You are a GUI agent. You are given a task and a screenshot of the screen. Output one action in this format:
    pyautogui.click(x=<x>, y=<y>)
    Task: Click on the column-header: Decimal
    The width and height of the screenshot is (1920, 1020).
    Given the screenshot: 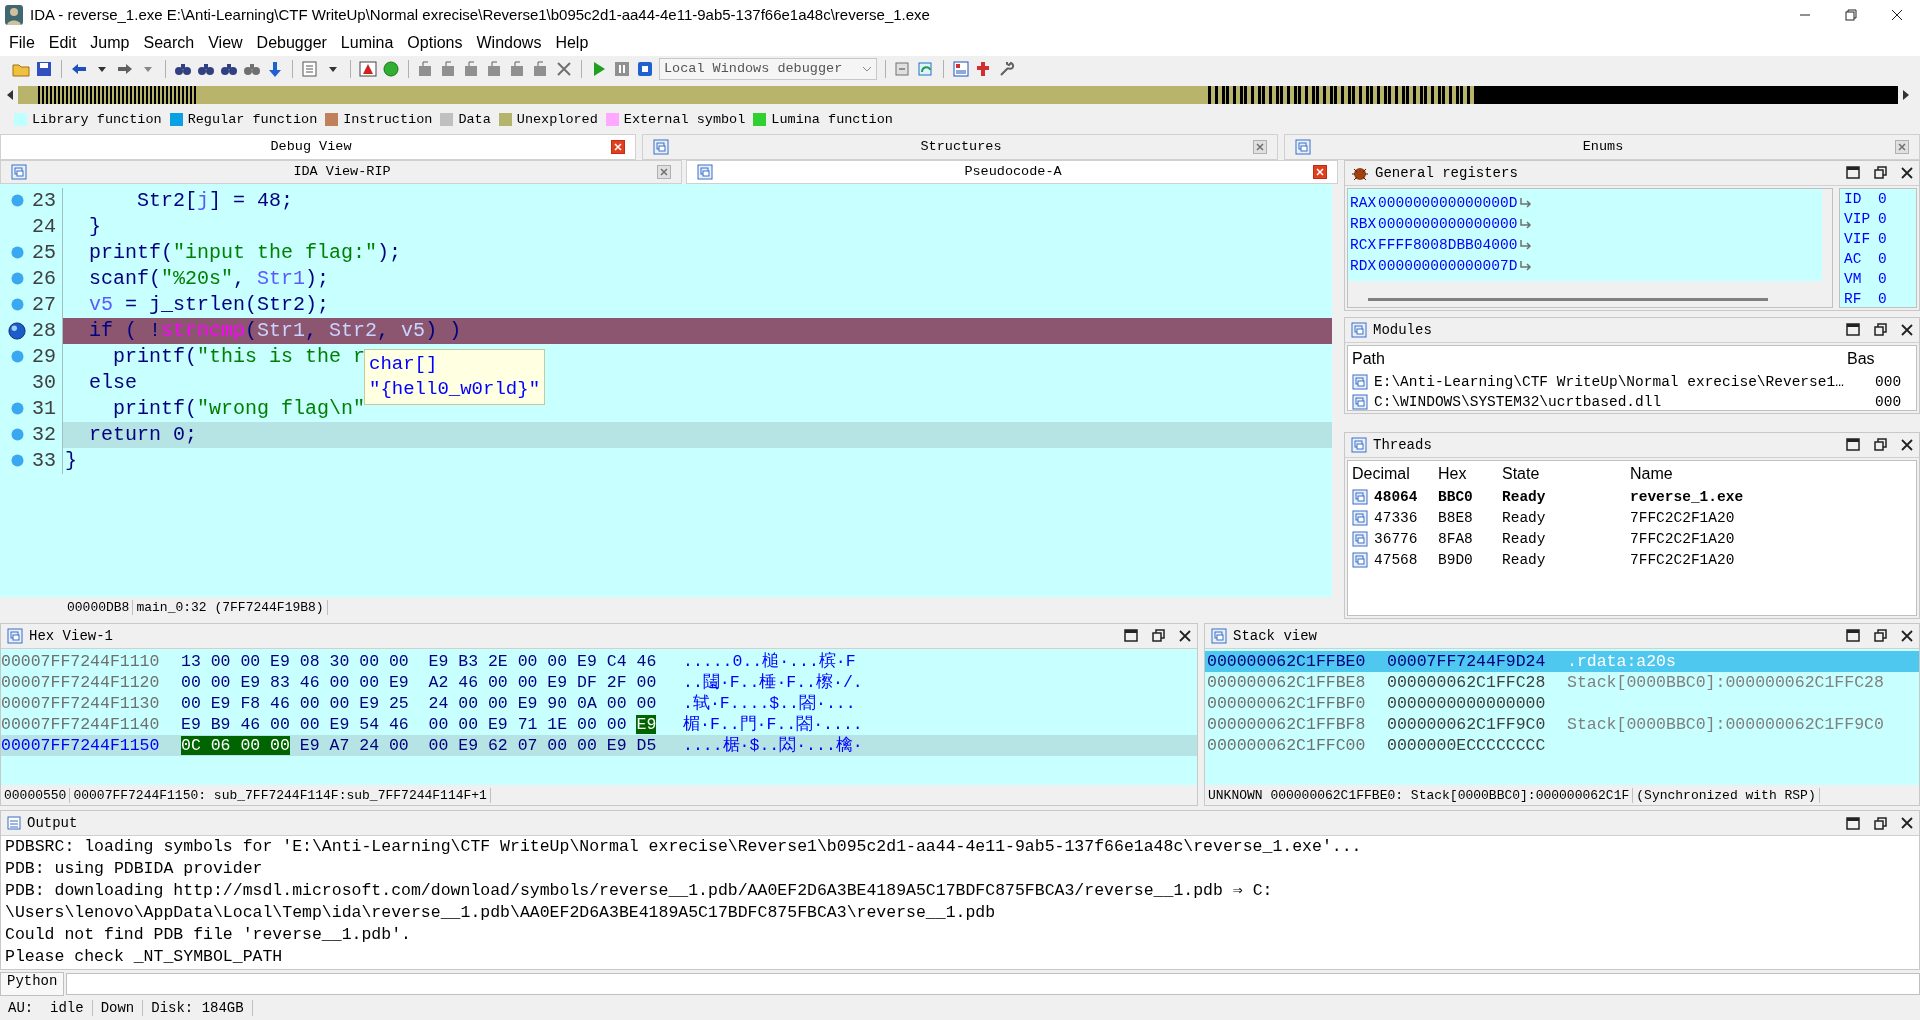 What is the action you would take?
    pyautogui.click(x=1395, y=473)
    